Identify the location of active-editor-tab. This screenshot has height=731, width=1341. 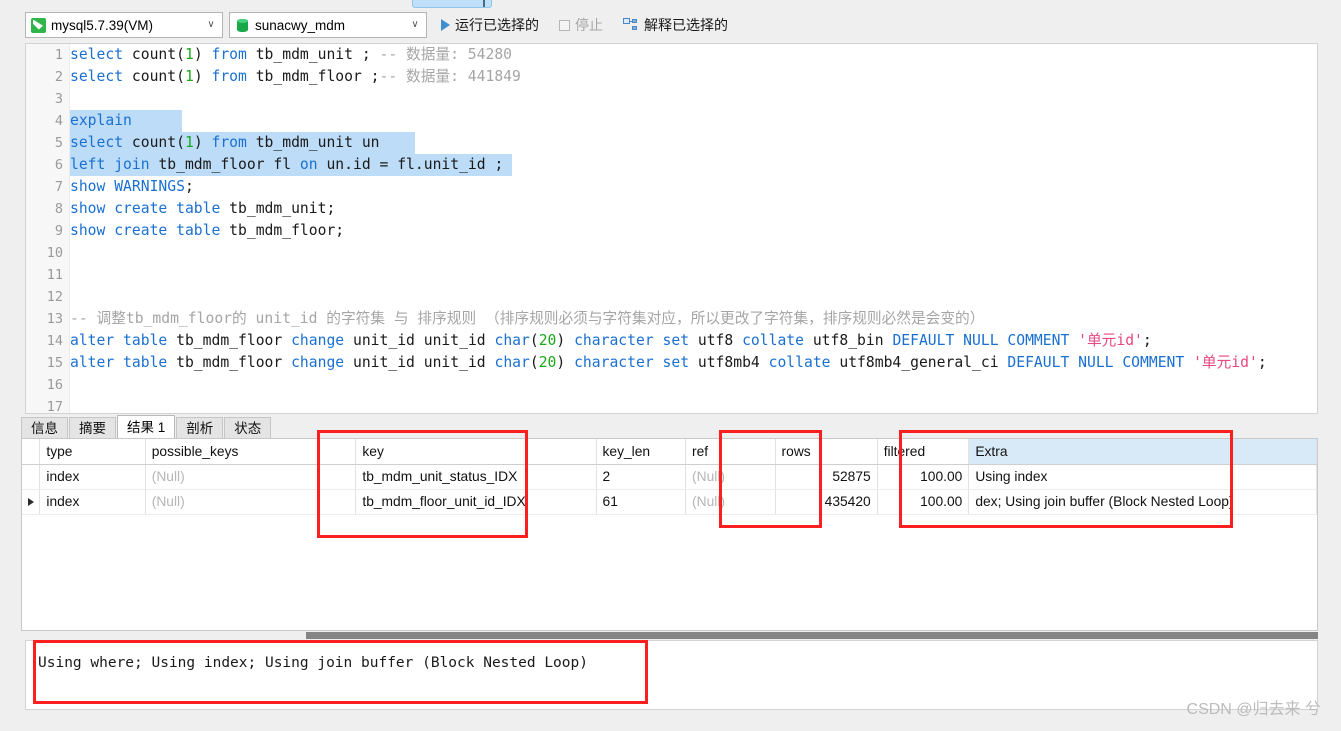
(452, 4).